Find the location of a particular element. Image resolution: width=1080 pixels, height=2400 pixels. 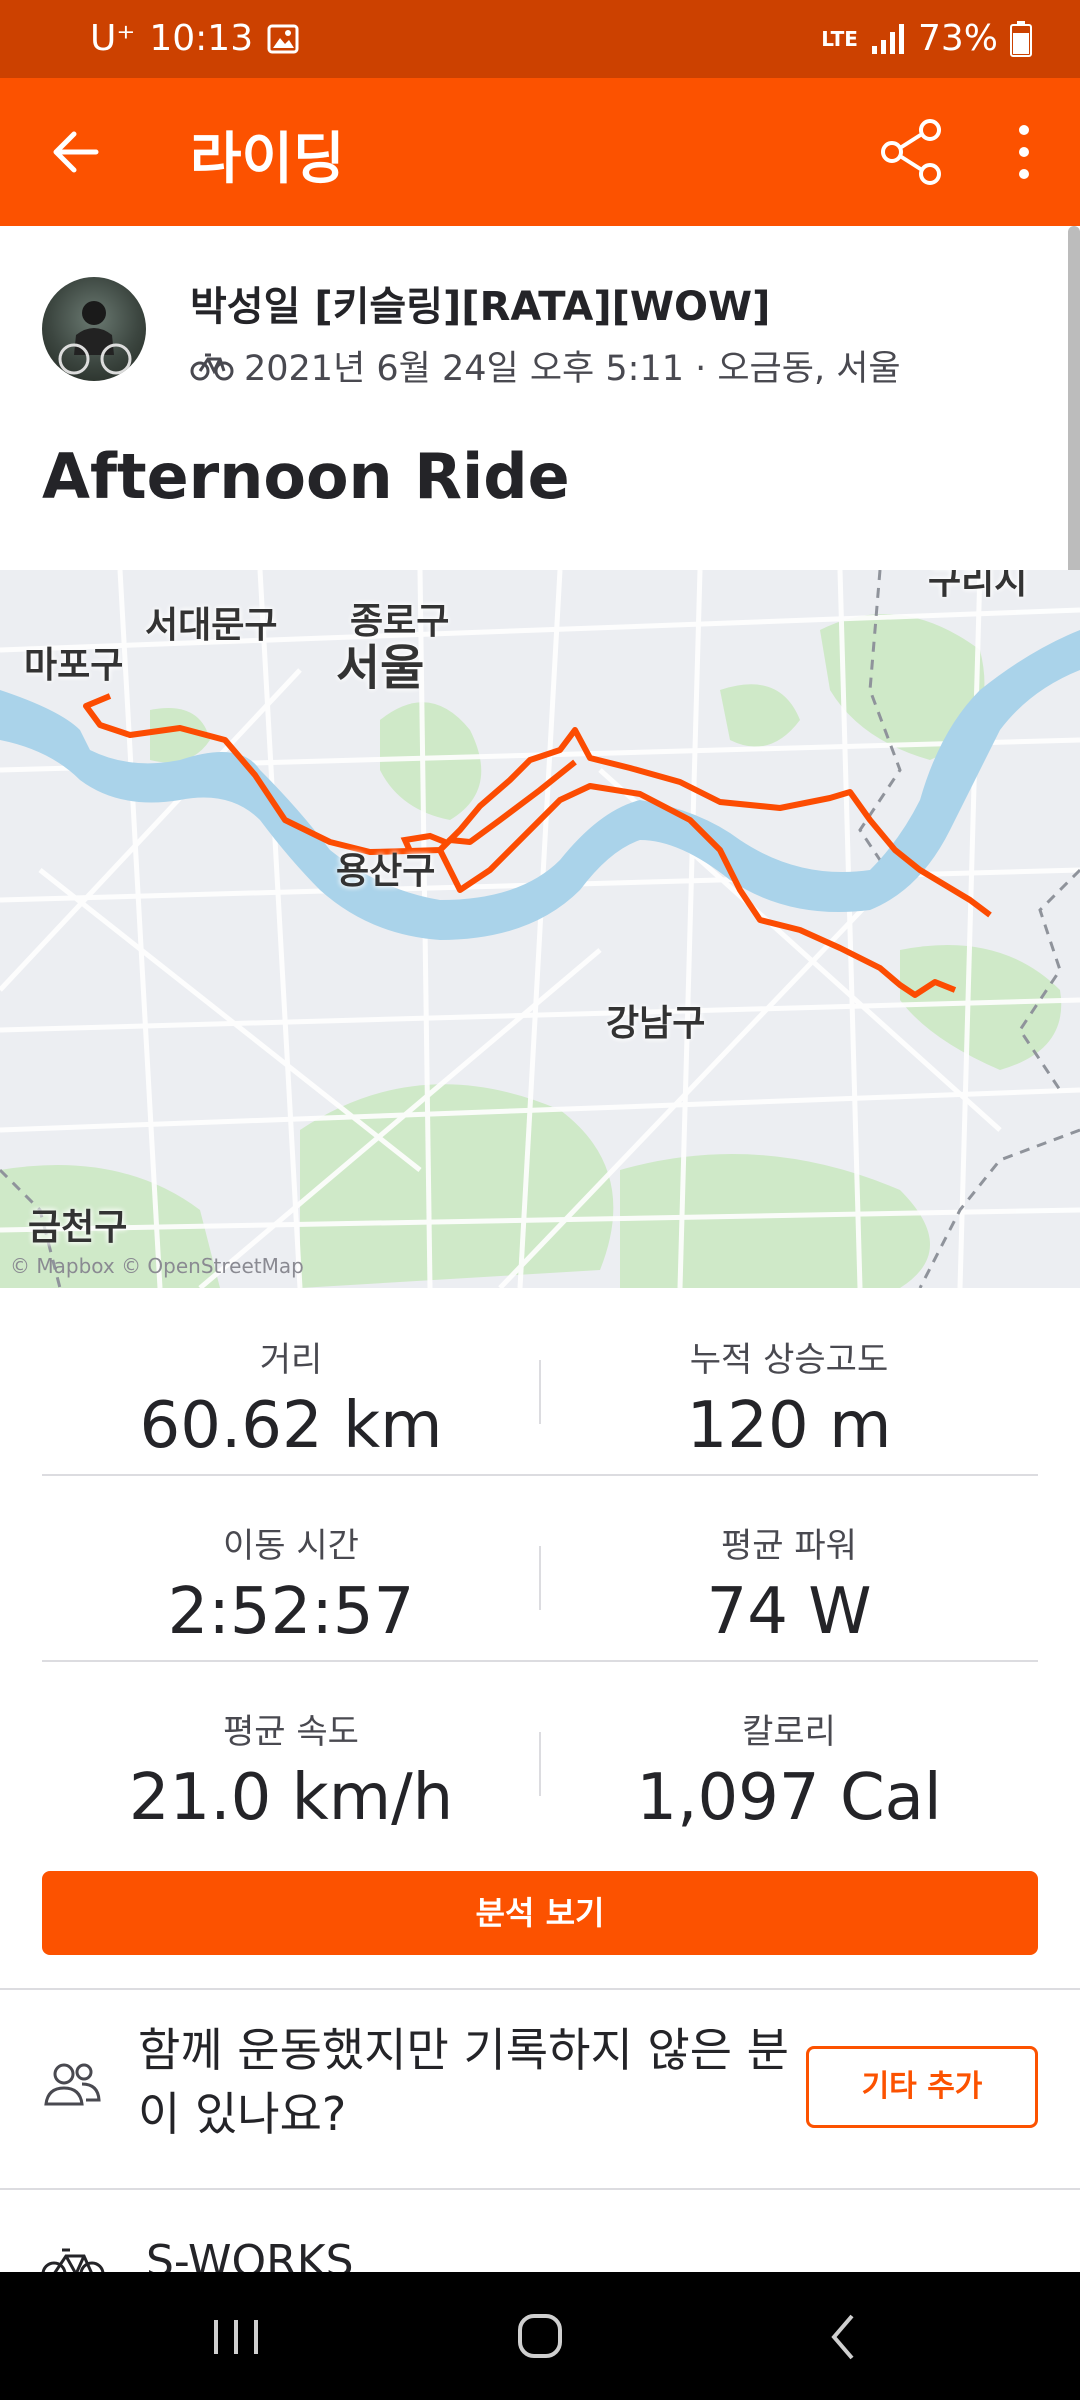

back-arrow-icon is located at coordinates (76, 152).